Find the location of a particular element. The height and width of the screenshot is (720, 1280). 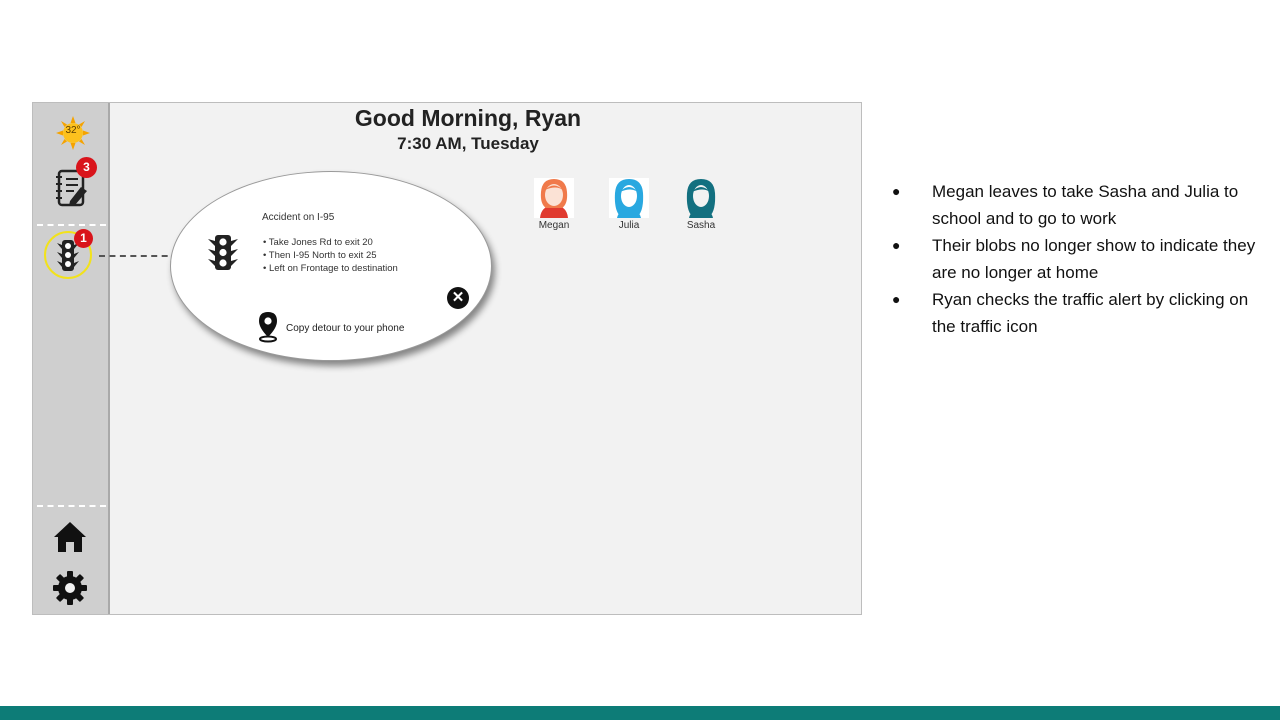

alert-title: Accident on I-95 is located at coordinates (298, 217).